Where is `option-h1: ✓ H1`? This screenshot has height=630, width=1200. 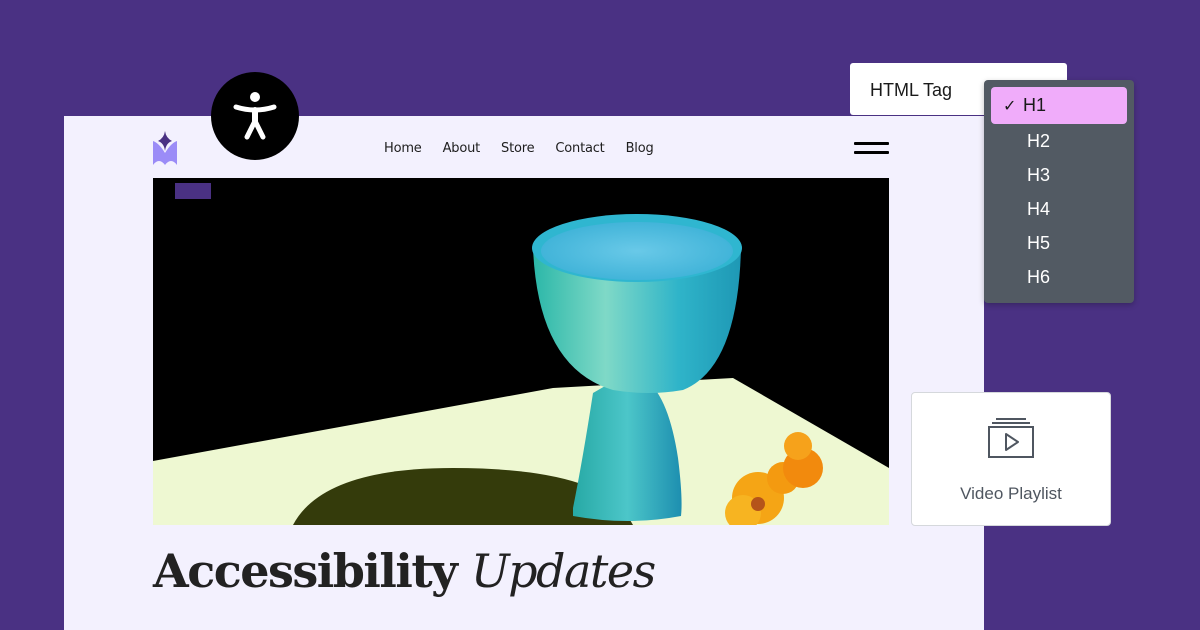 option-h1: ✓ H1 is located at coordinates (1059, 105).